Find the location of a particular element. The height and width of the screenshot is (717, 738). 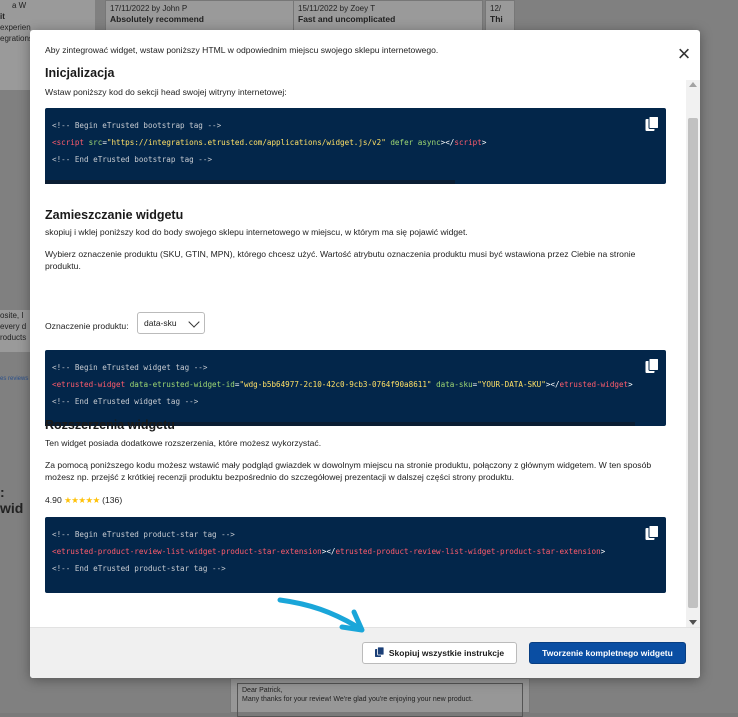

code-comment: <!-- Begin eTrusted bootstrap tag --> is located at coordinates (137, 125).